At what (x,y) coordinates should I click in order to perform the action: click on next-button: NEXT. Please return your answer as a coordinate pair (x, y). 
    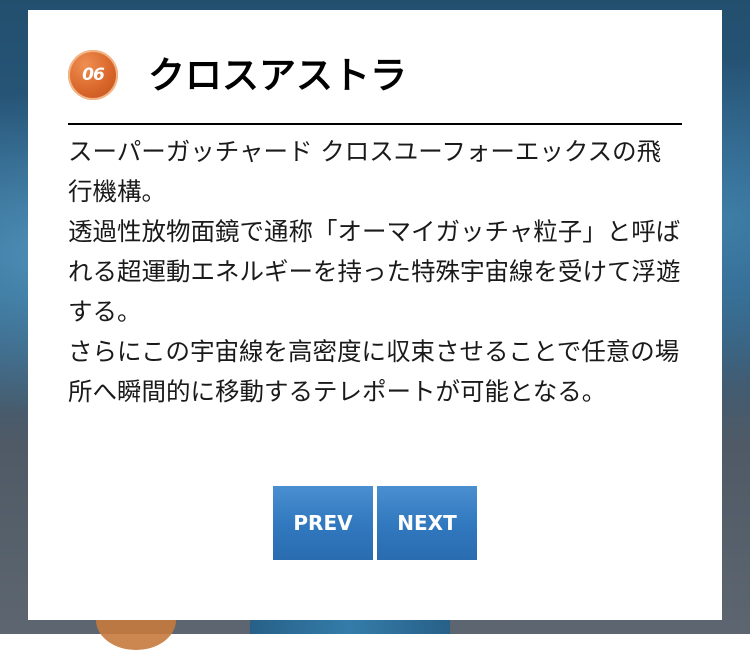
    Looking at the image, I should click on (427, 523).